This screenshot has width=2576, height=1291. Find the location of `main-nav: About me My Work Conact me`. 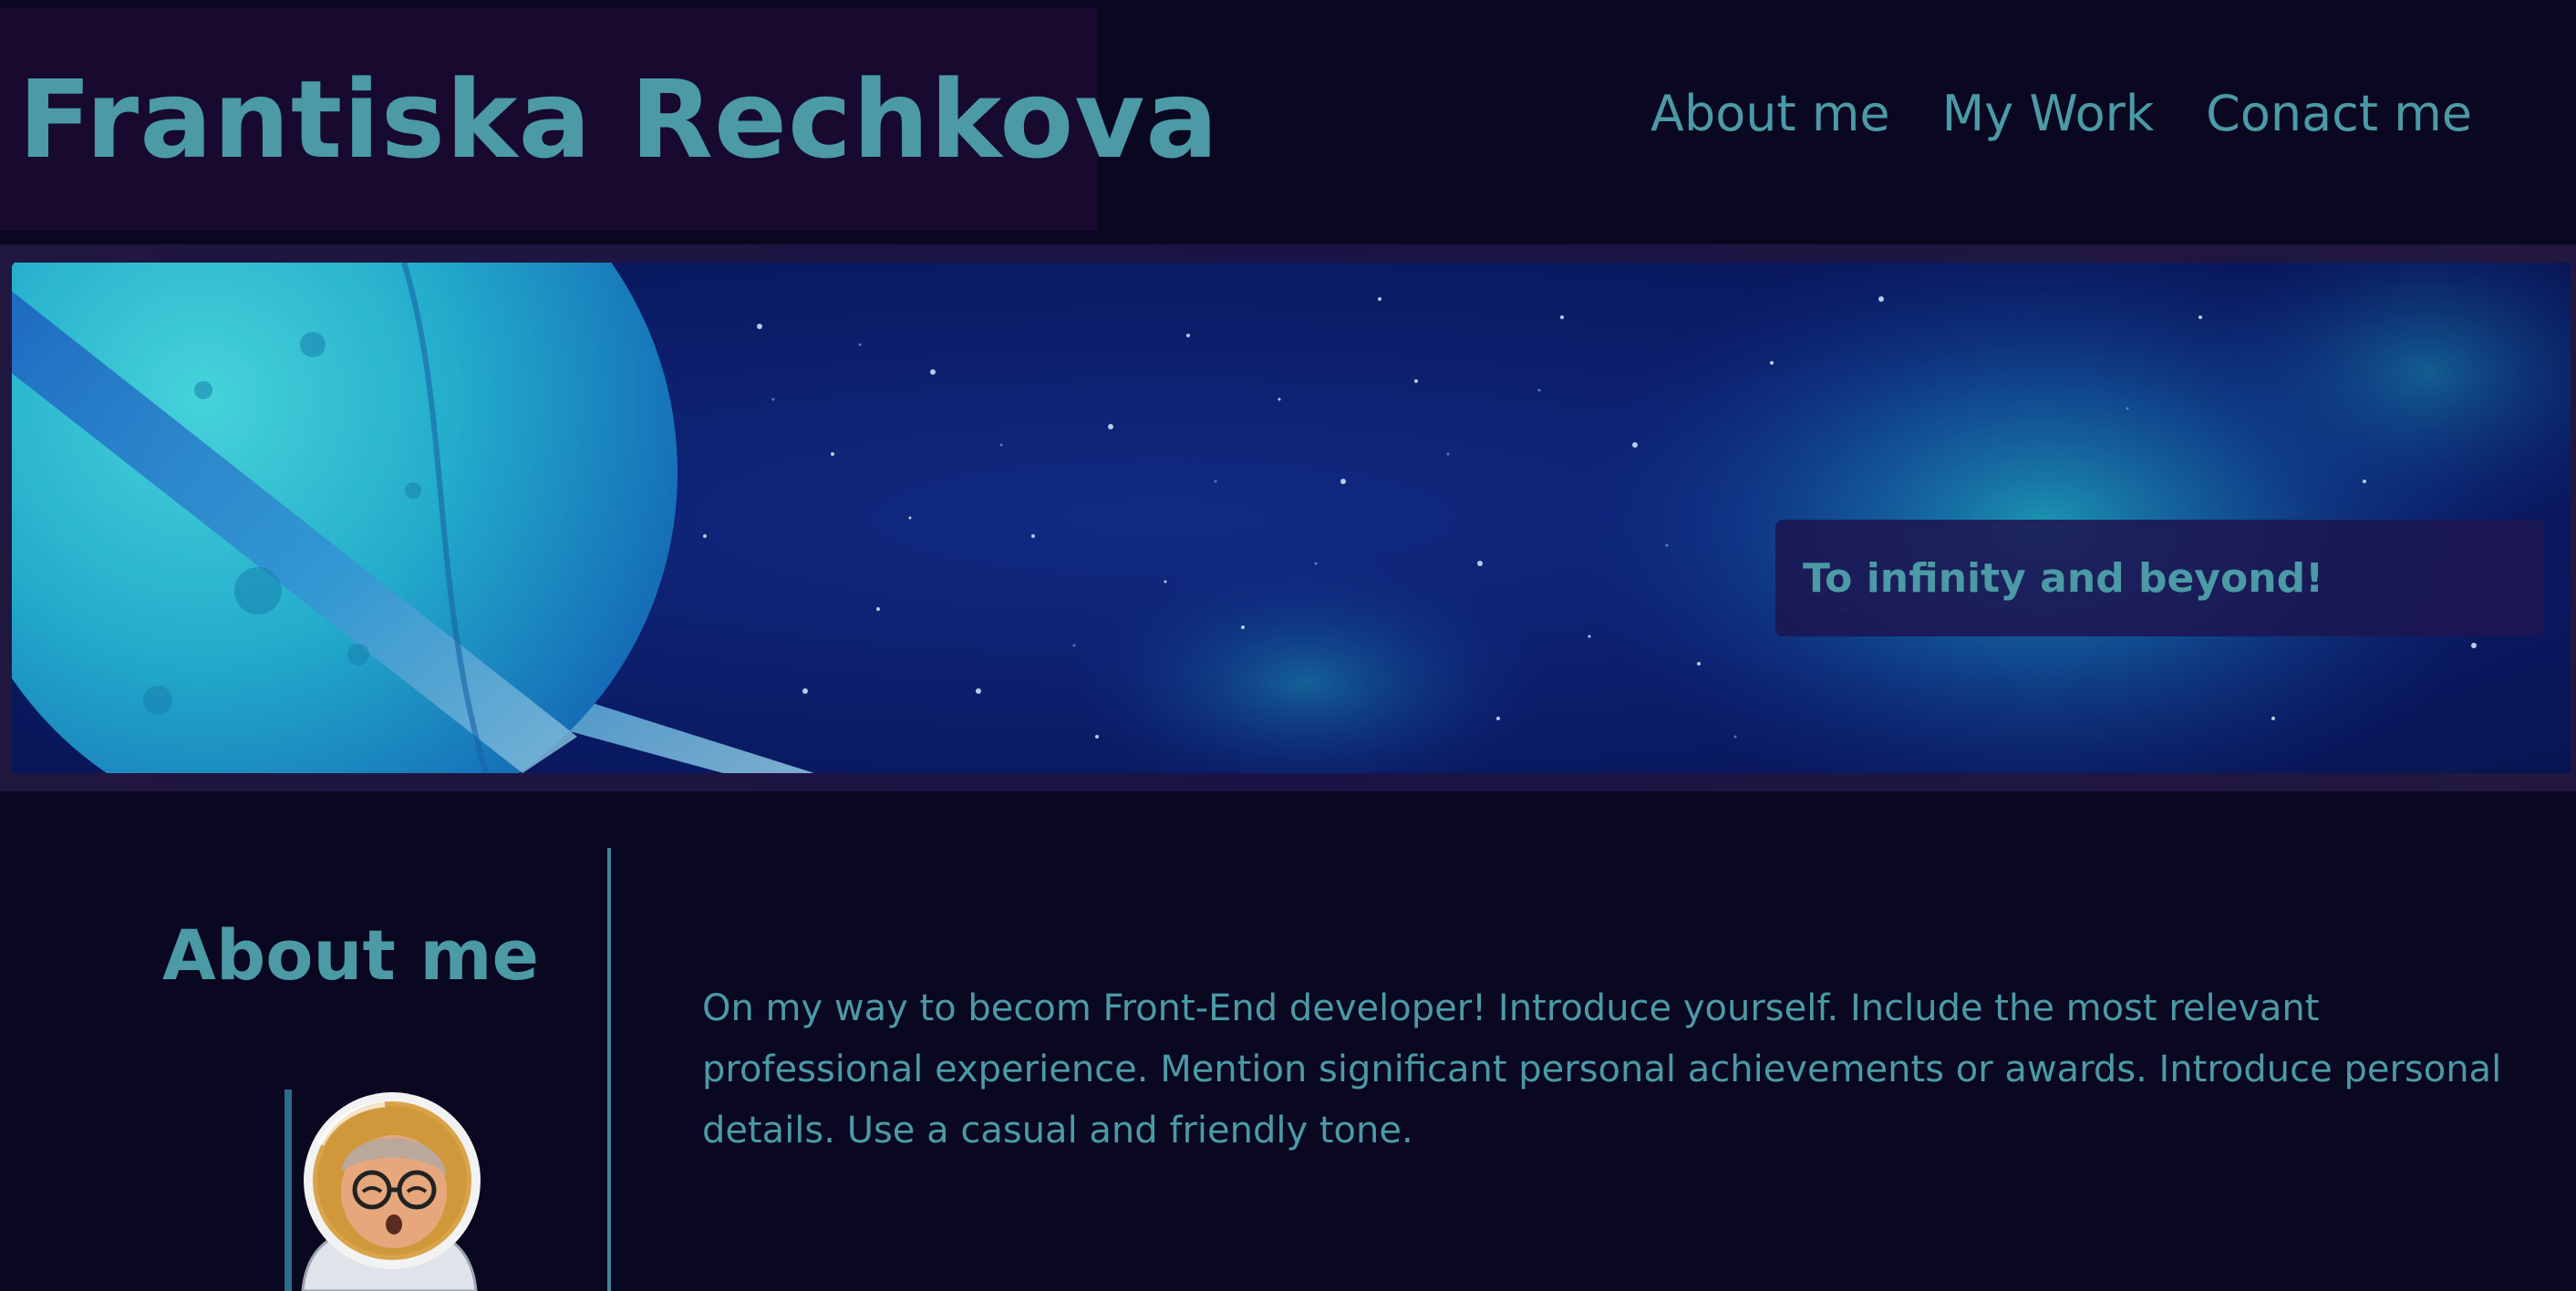

main-nav: About me My Work Conact me is located at coordinates (2061, 114).